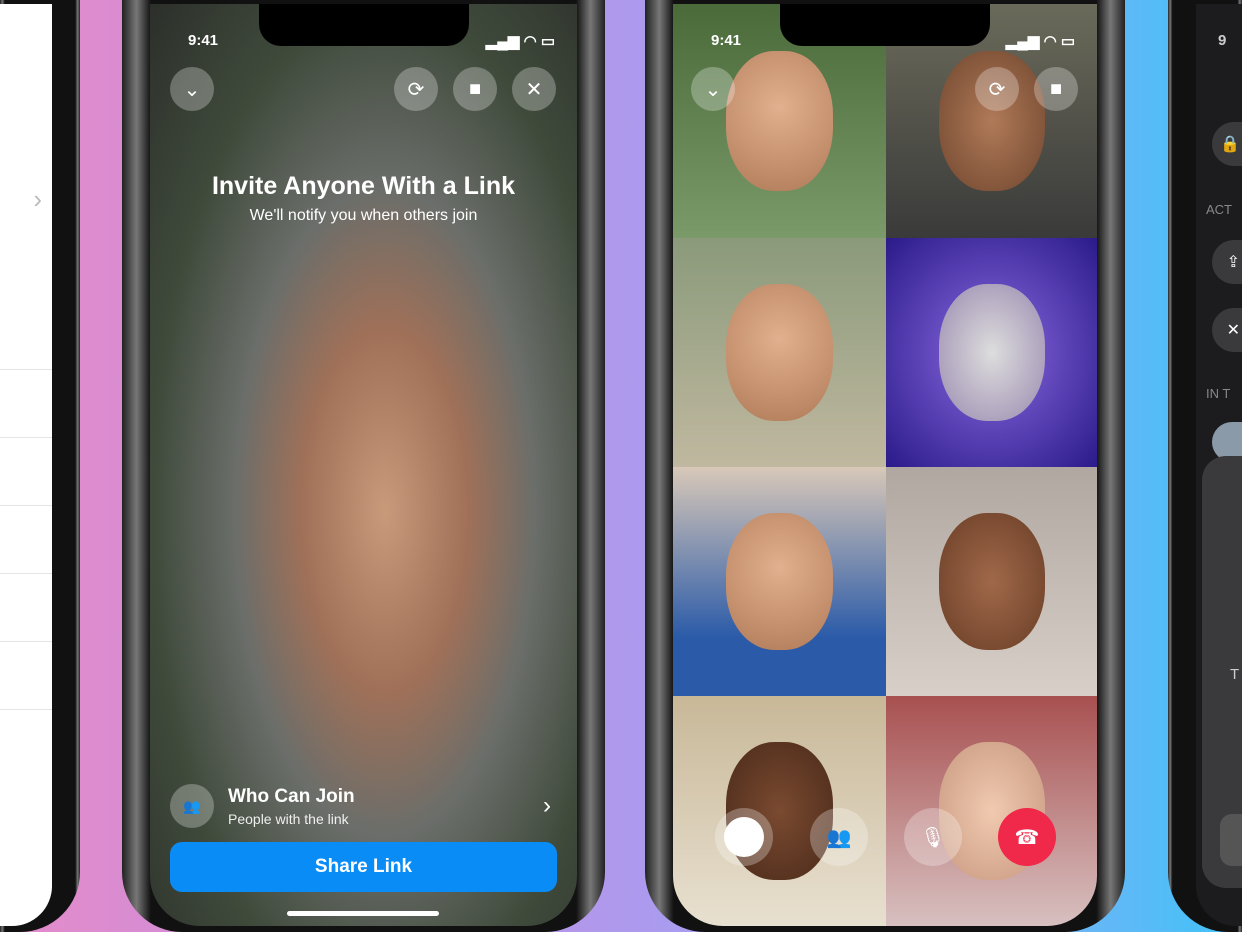  I want to click on lock-icon: 🔒, so click(1227, 144).